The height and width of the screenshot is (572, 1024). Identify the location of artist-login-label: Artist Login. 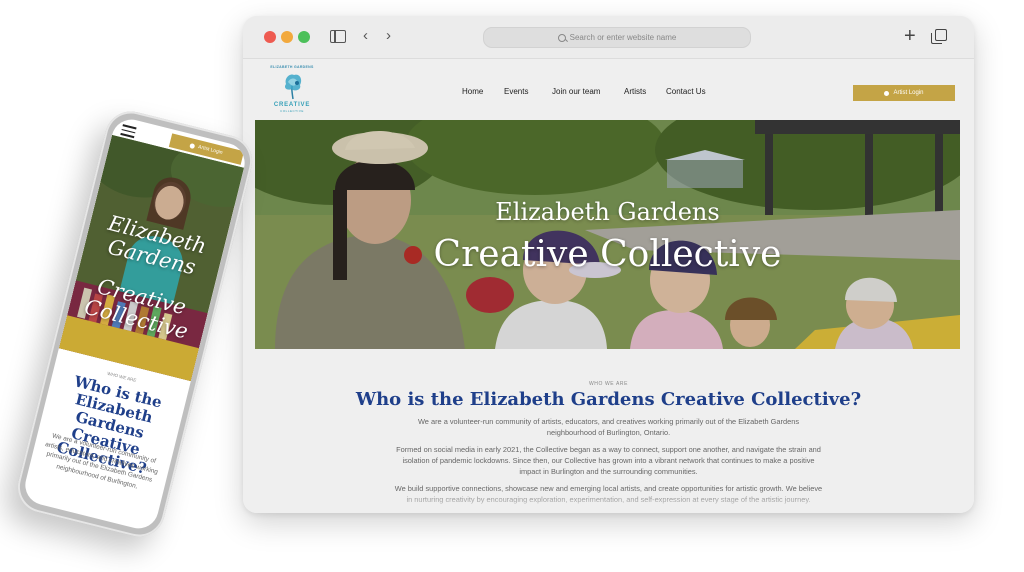
(908, 93).